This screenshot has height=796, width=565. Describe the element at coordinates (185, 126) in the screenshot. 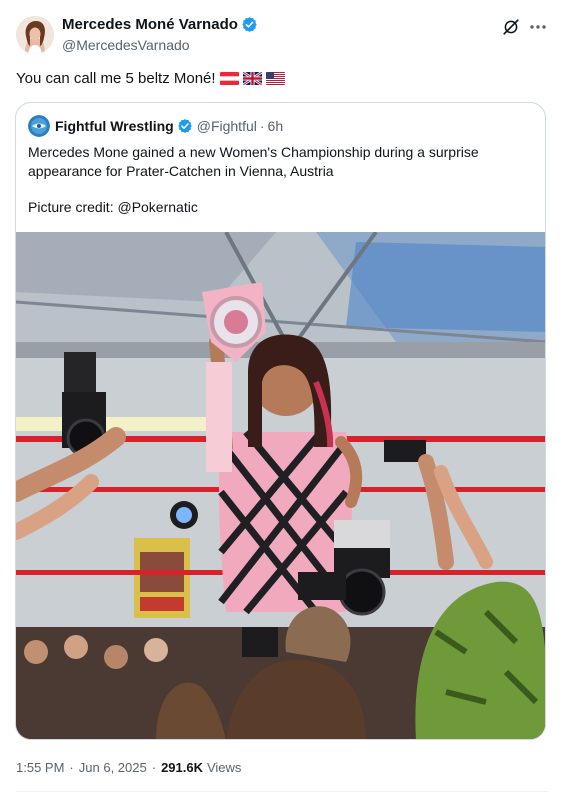

I see `quote-verified-icon` at that location.